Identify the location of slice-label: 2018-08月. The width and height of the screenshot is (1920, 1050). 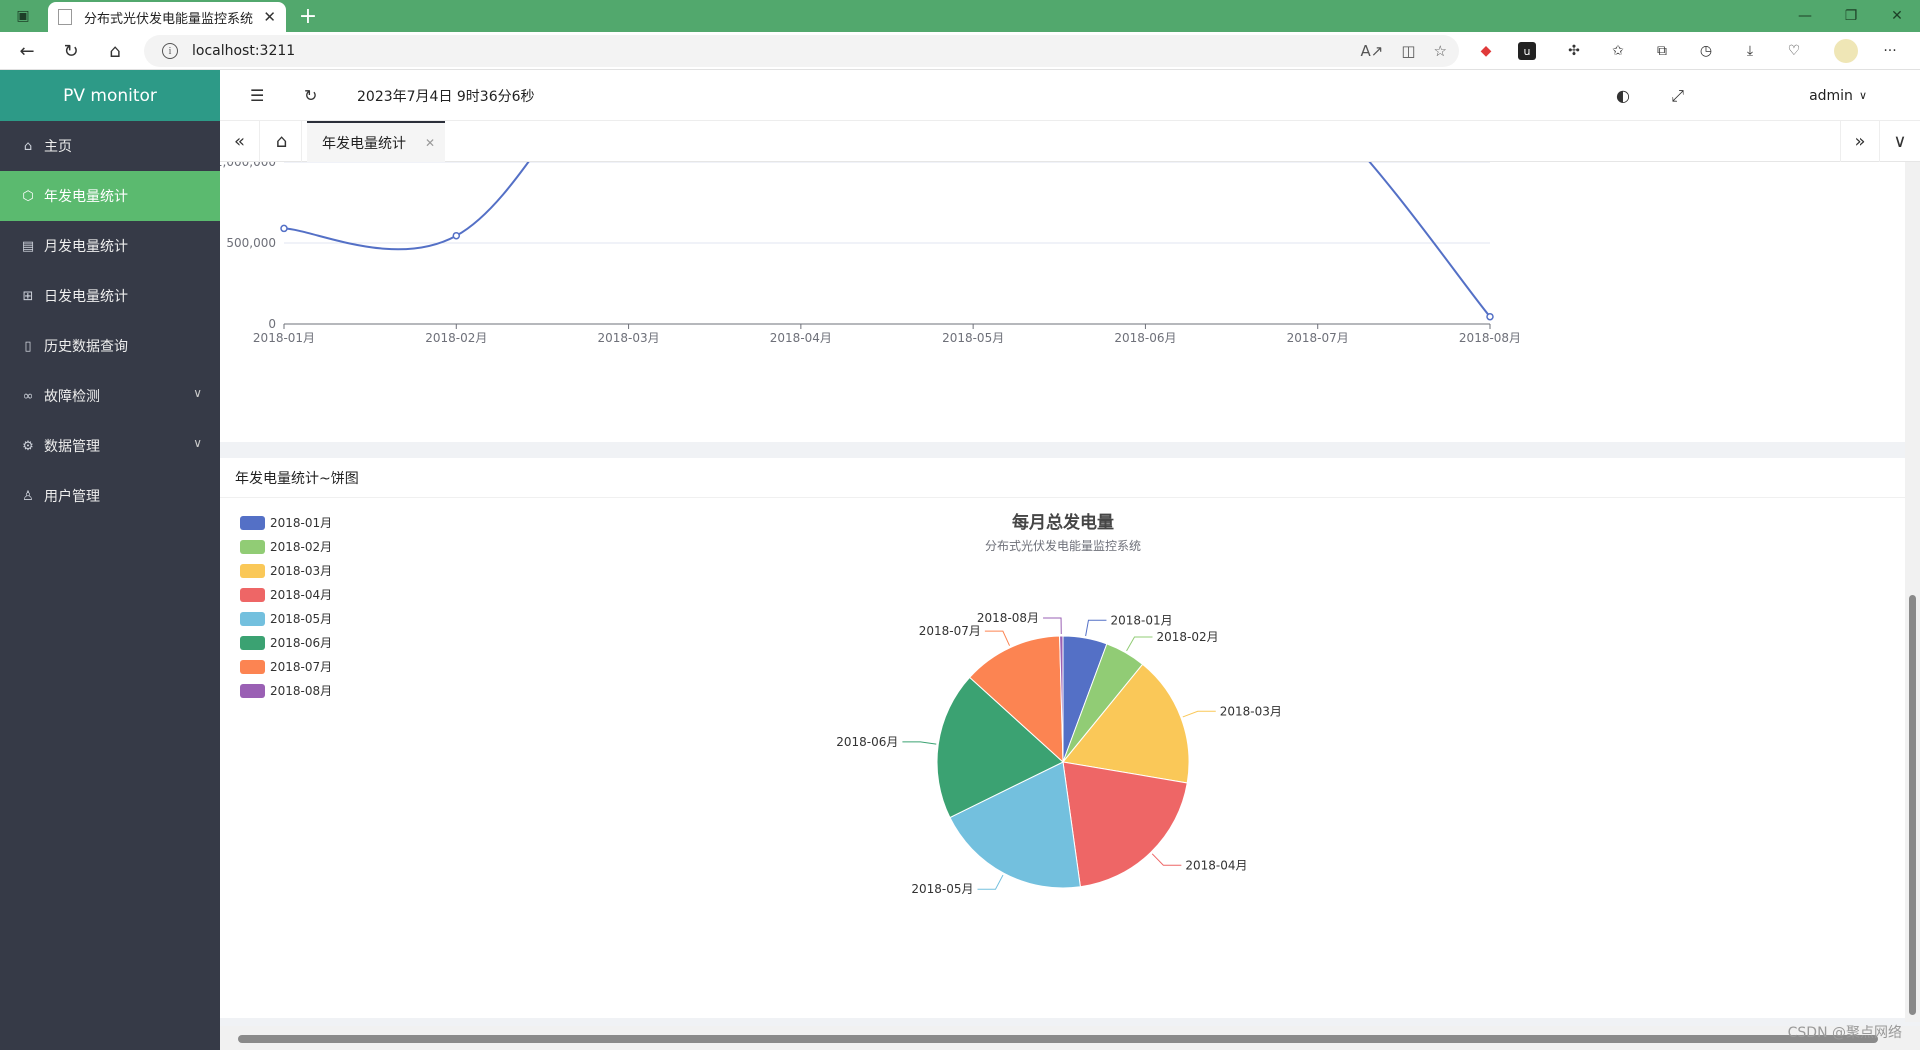
(1008, 618).